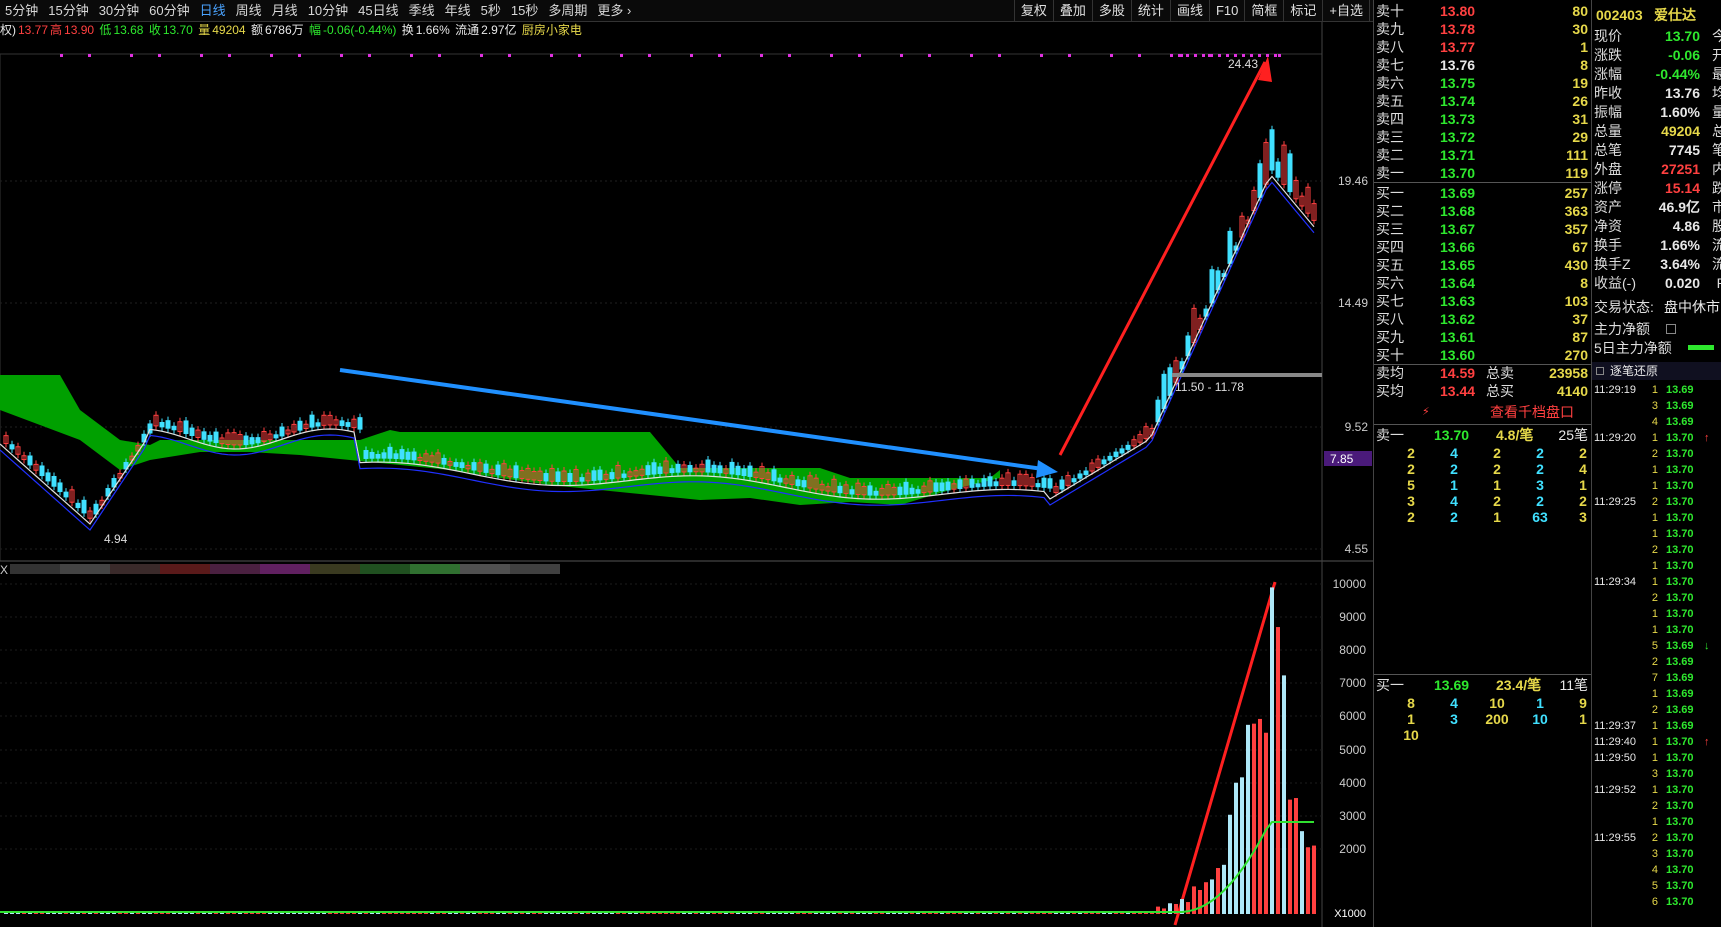 This screenshot has height=927, width=1721. I want to click on ask-row: 卖九 13.78 30, so click(1483, 29).